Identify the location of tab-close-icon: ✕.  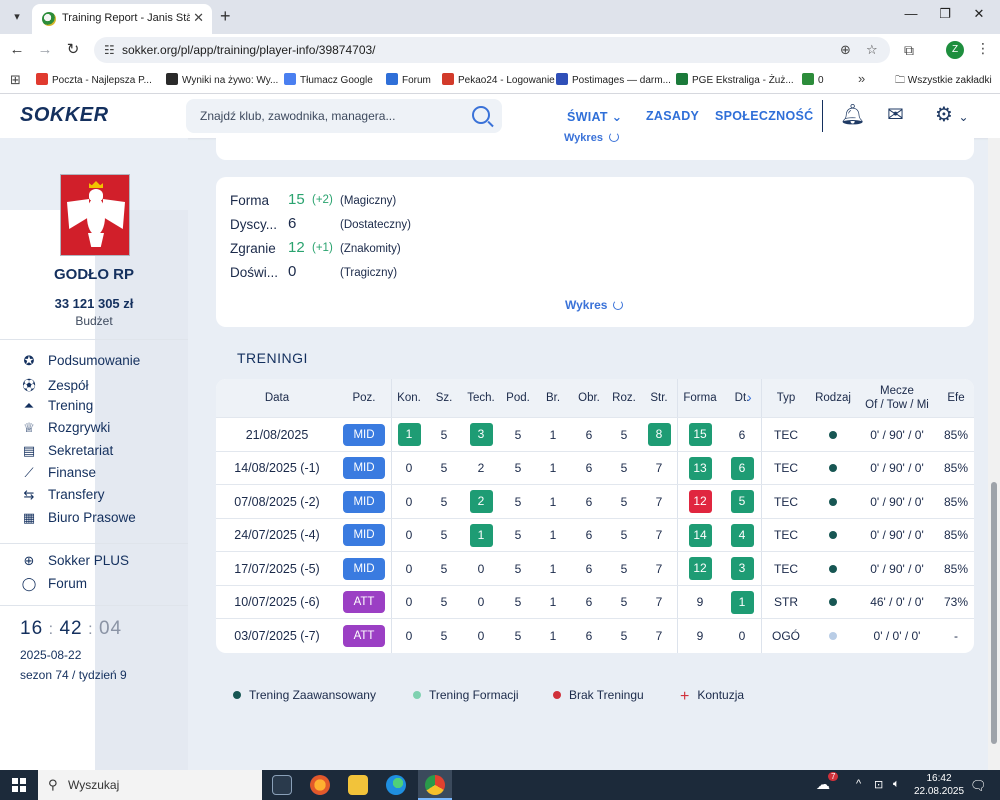
(198, 18).